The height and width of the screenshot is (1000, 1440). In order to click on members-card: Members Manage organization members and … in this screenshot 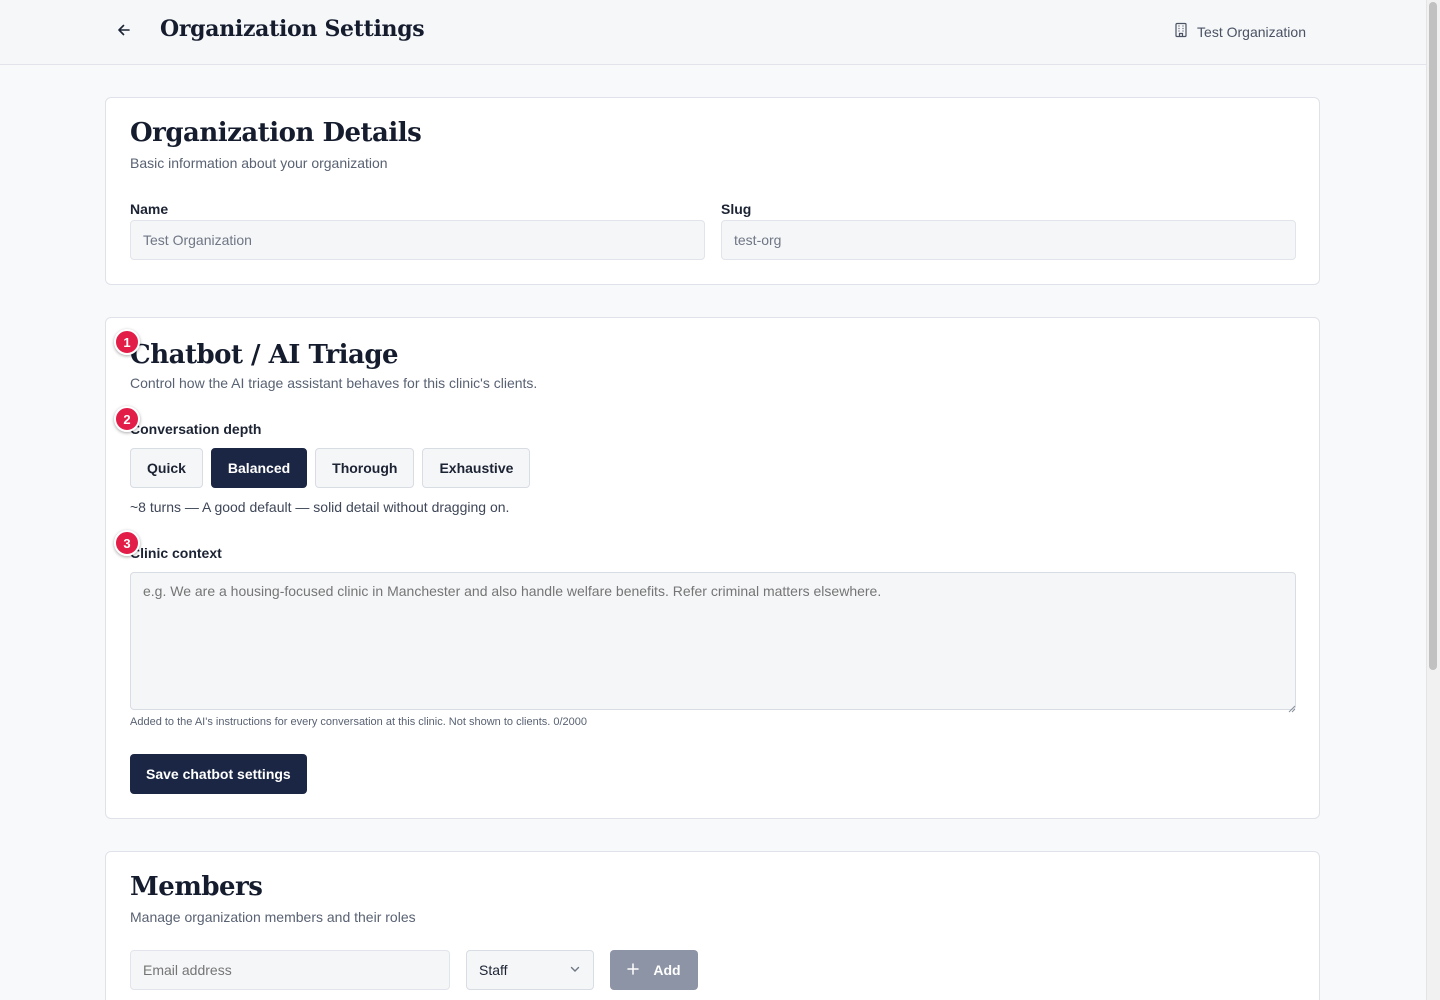, I will do `click(712, 925)`.